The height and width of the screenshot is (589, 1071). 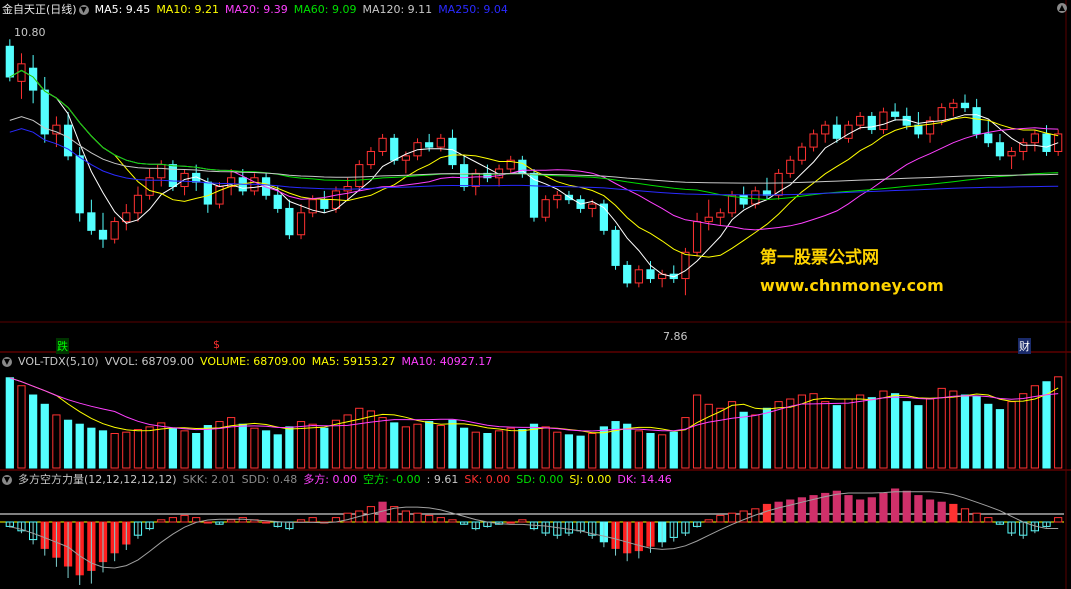 What do you see at coordinates (58, 361) in the screenshot?
I see `volume-indicator-name: VOL-TDX(5,10)` at bounding box center [58, 361].